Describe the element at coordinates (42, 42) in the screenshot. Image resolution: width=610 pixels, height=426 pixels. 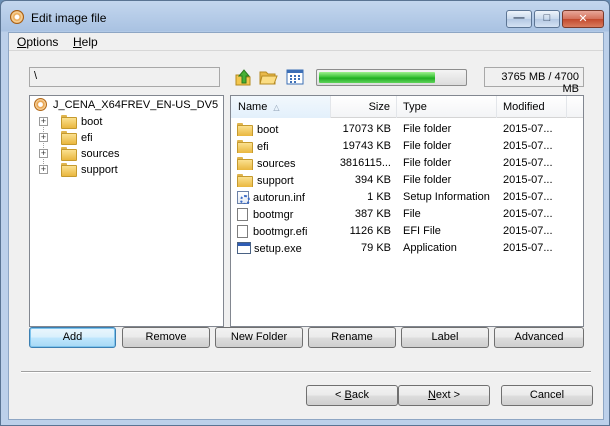
I see `menu-options-label: ptions` at that location.